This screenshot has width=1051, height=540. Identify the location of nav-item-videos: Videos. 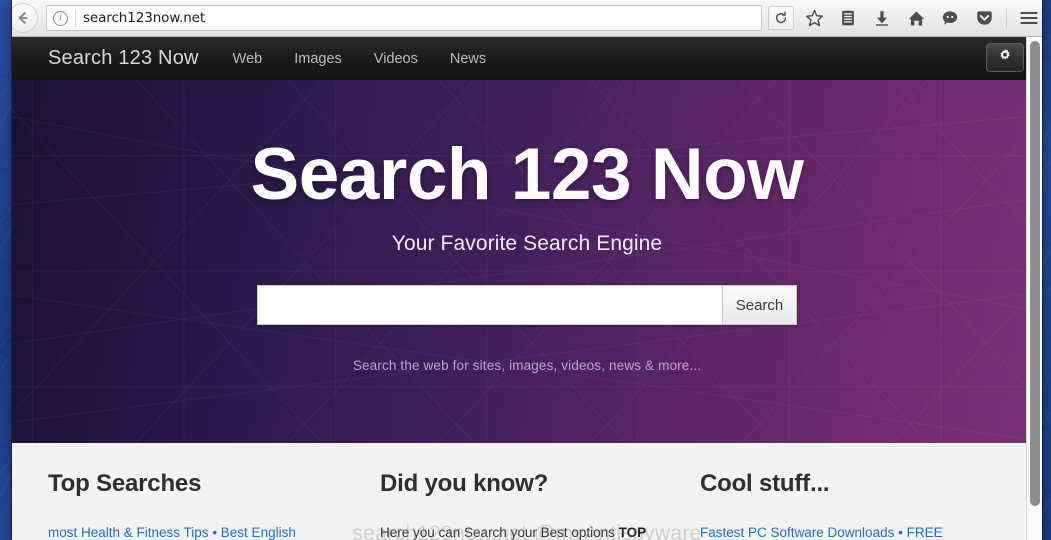
(396, 59).